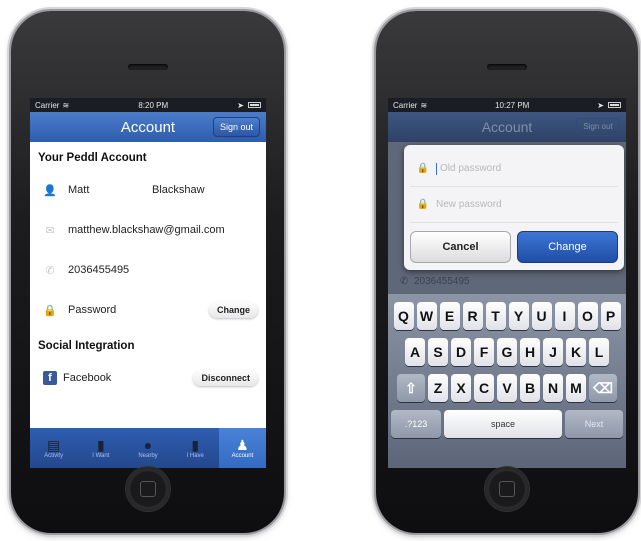 Image resolution: width=641 pixels, height=541 pixels. I want to click on last-name-field: Blackshaw, so click(205, 190).